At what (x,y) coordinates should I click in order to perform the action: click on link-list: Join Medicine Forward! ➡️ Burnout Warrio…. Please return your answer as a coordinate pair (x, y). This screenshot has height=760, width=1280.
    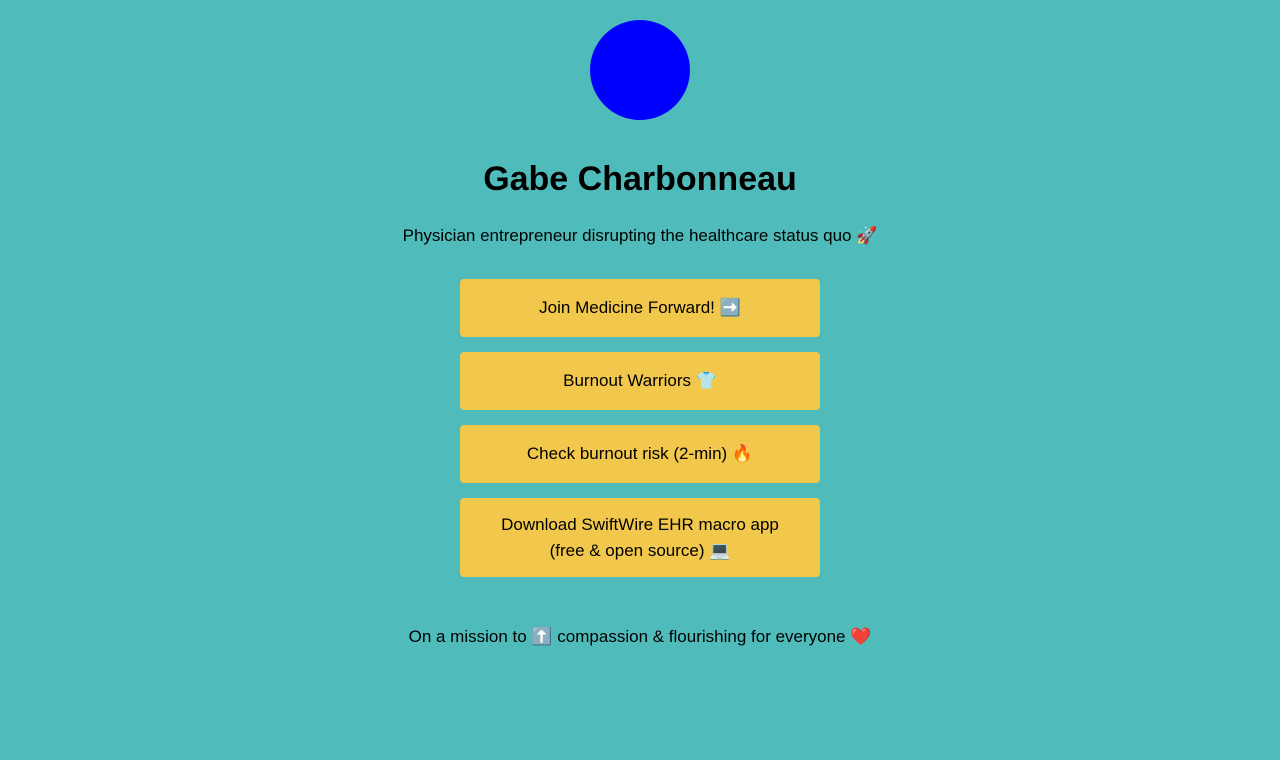
    Looking at the image, I should click on (640, 435).